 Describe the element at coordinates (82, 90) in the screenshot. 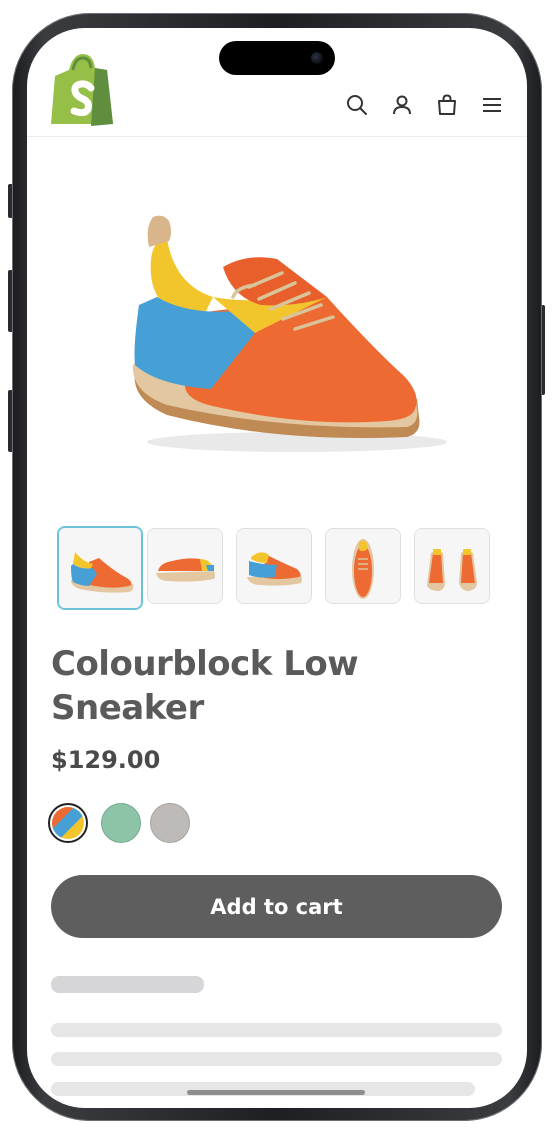

I see `shopify-logo-icon` at that location.